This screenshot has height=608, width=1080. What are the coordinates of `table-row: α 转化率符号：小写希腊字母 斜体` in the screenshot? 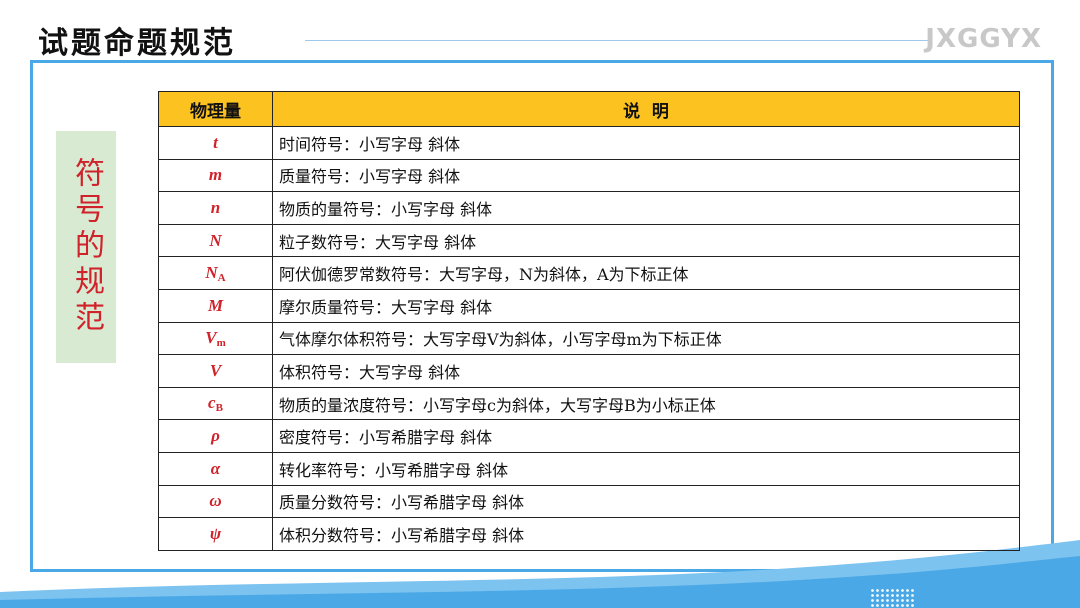 It's located at (589, 468).